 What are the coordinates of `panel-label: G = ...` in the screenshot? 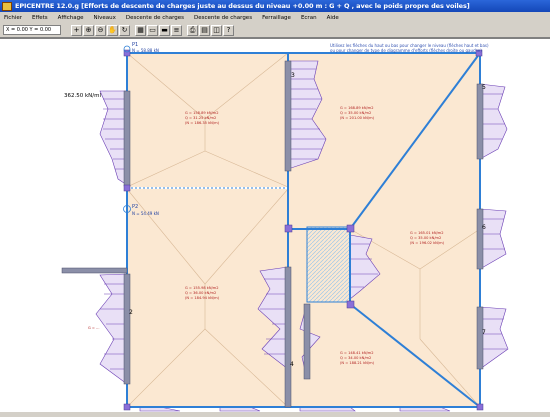 It's located at (94, 328).